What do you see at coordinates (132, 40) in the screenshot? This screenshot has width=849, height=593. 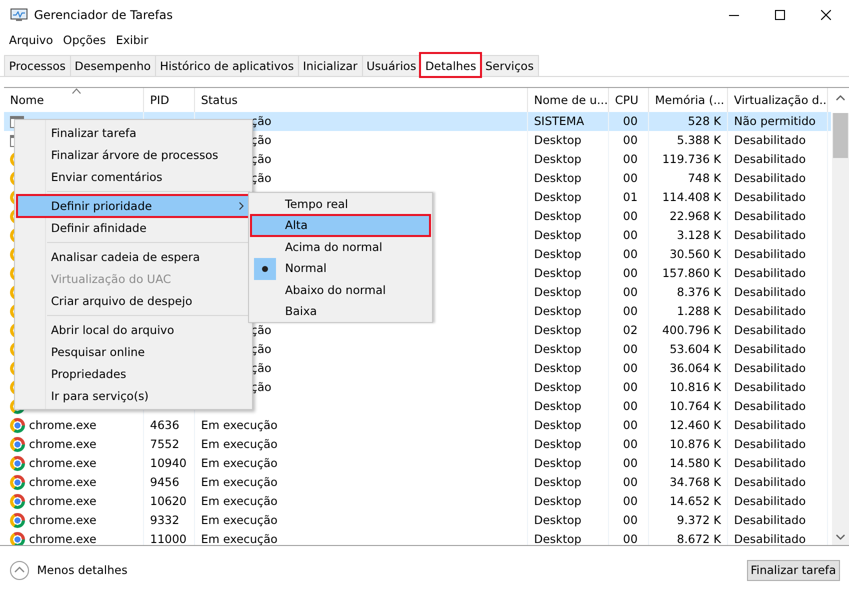 I see `menu-item: Exibir` at bounding box center [132, 40].